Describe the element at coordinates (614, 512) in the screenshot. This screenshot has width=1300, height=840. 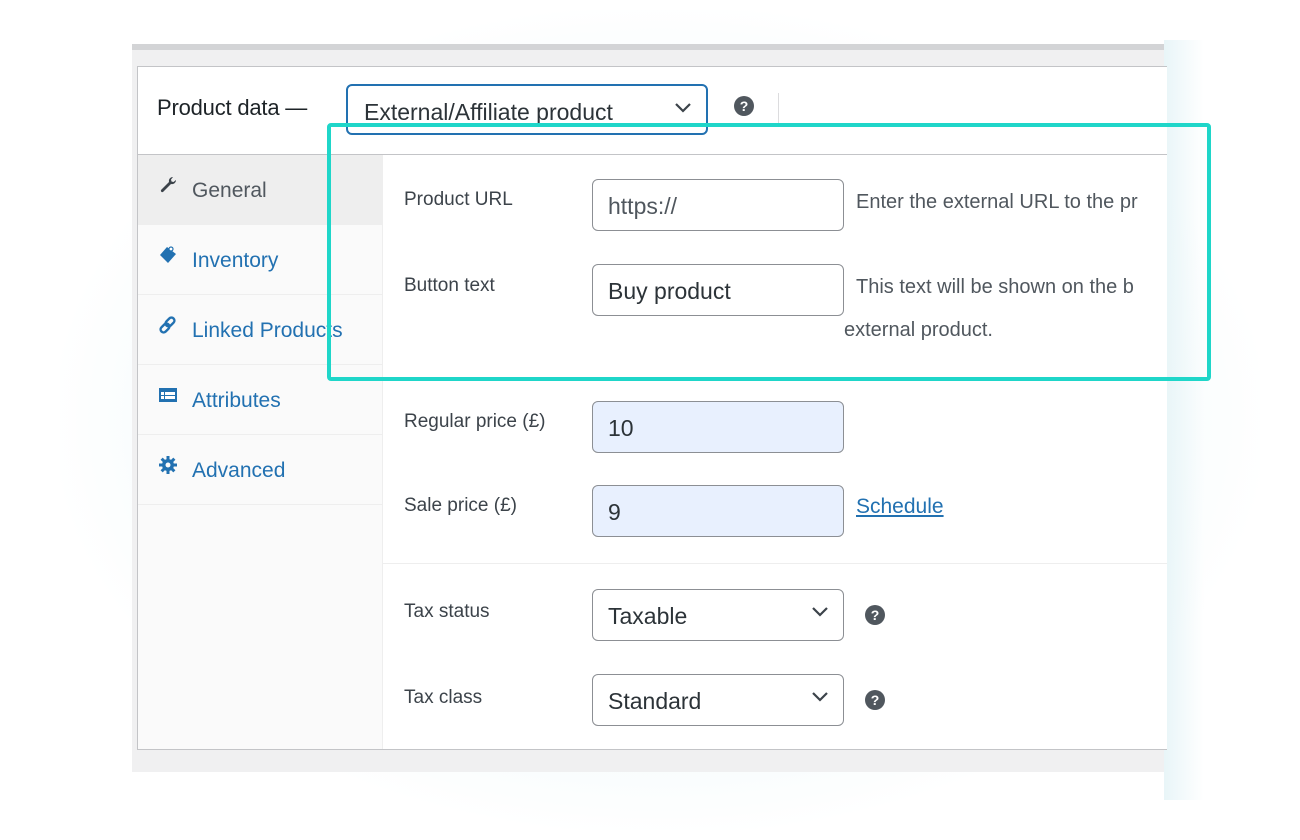
I see `sale-price-value: 9` at that location.